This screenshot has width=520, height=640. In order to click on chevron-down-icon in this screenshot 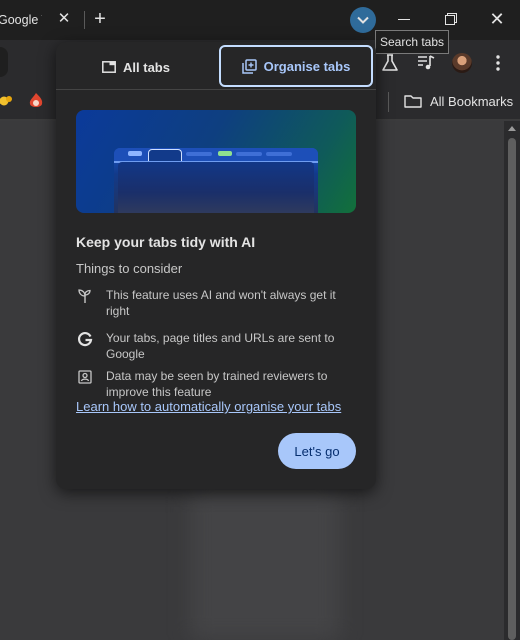, I will do `click(363, 20)`.